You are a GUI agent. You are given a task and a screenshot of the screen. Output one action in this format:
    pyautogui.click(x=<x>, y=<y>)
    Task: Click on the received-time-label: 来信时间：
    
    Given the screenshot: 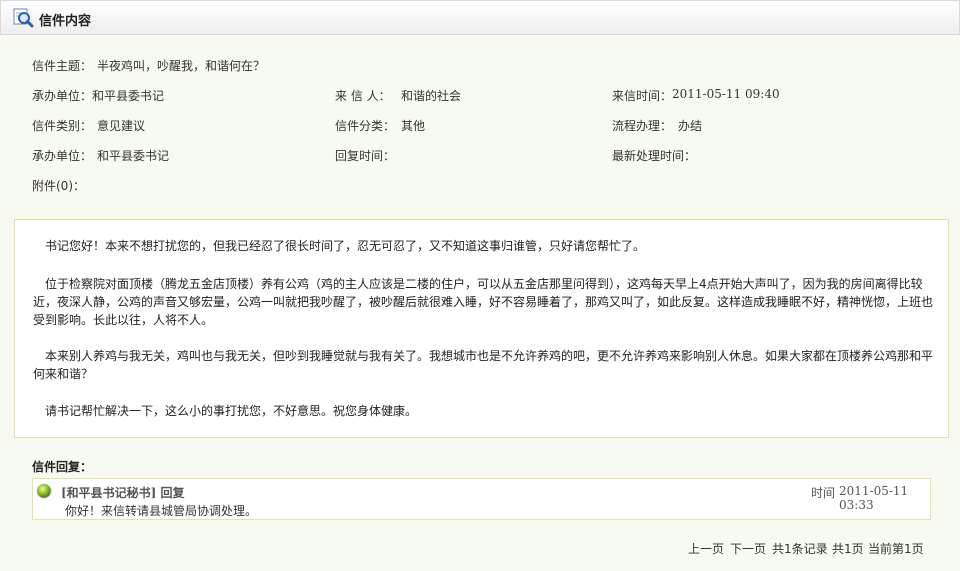 What is the action you would take?
    pyautogui.click(x=642, y=96)
    